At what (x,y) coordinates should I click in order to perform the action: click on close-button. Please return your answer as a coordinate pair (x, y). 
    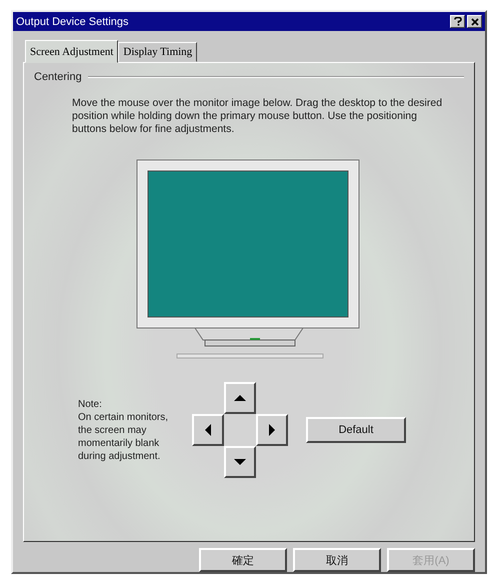
    Looking at the image, I should click on (474, 21).